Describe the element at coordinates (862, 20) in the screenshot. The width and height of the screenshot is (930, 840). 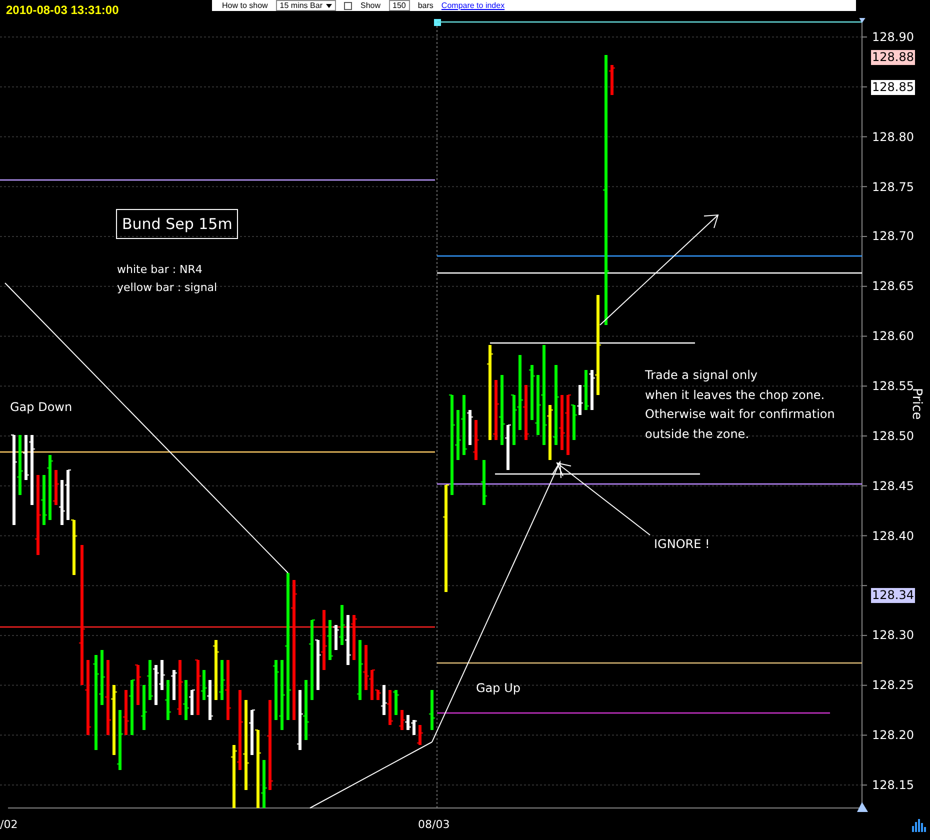
I see `range-end-handle` at that location.